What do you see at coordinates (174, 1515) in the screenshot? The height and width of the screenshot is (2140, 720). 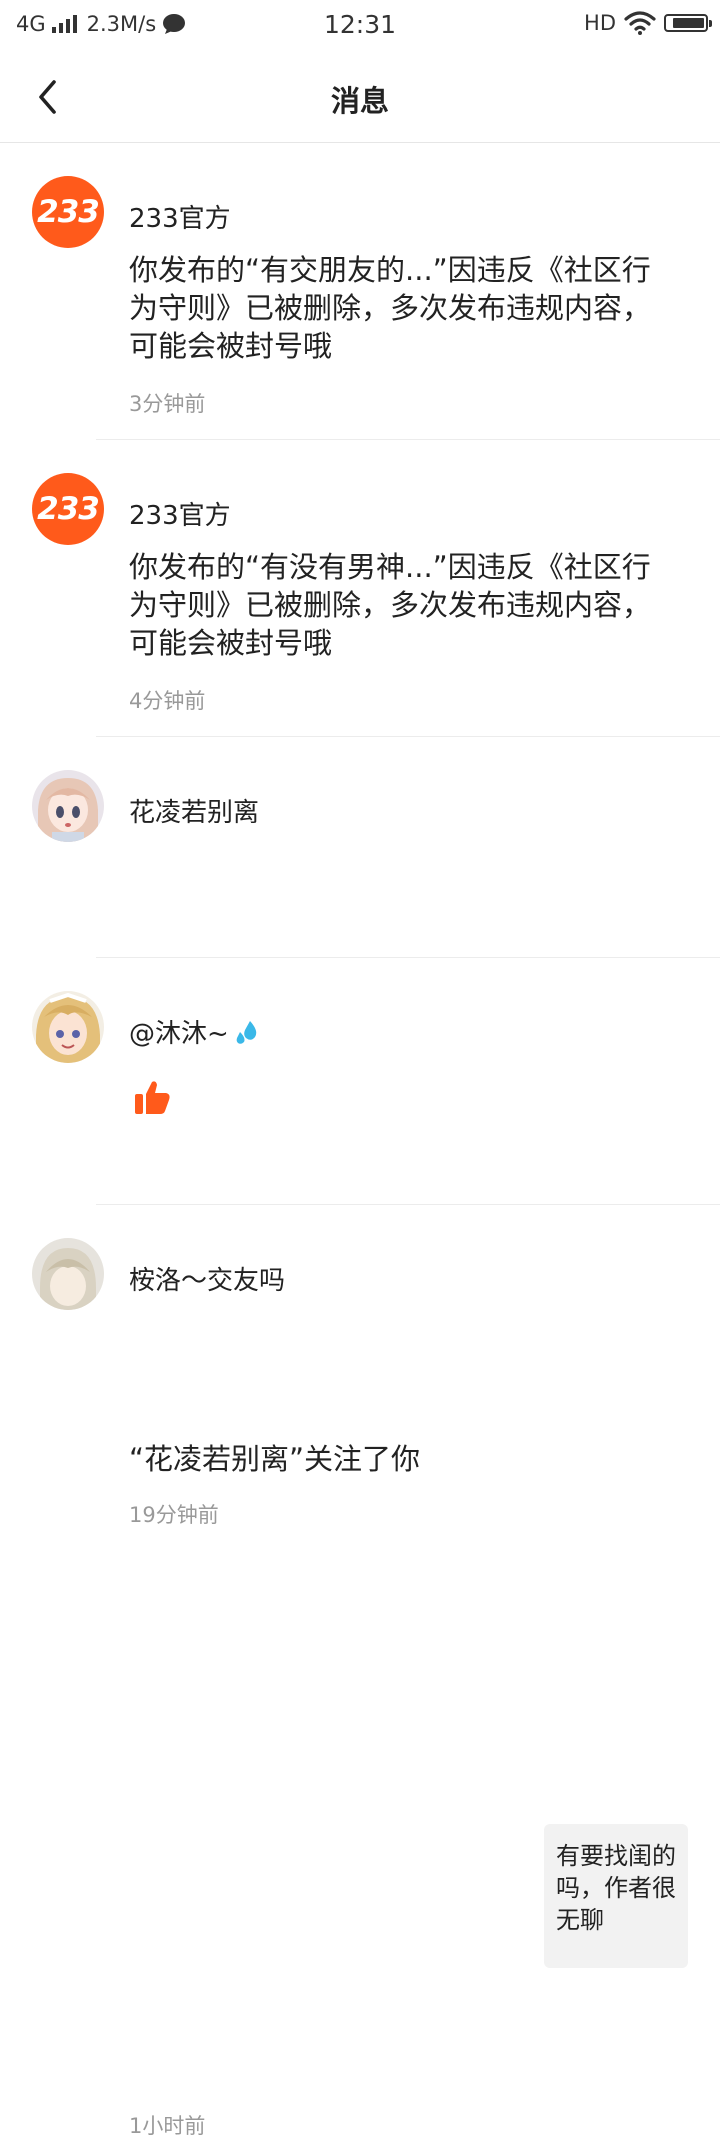 I see `timestamp: 19分钟前` at bounding box center [174, 1515].